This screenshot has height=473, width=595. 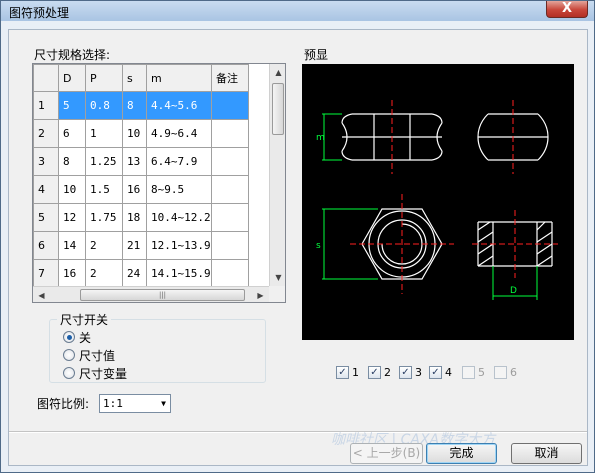 What do you see at coordinates (163, 404) in the screenshot?
I see `chevron-down-icon: ▼` at bounding box center [163, 404].